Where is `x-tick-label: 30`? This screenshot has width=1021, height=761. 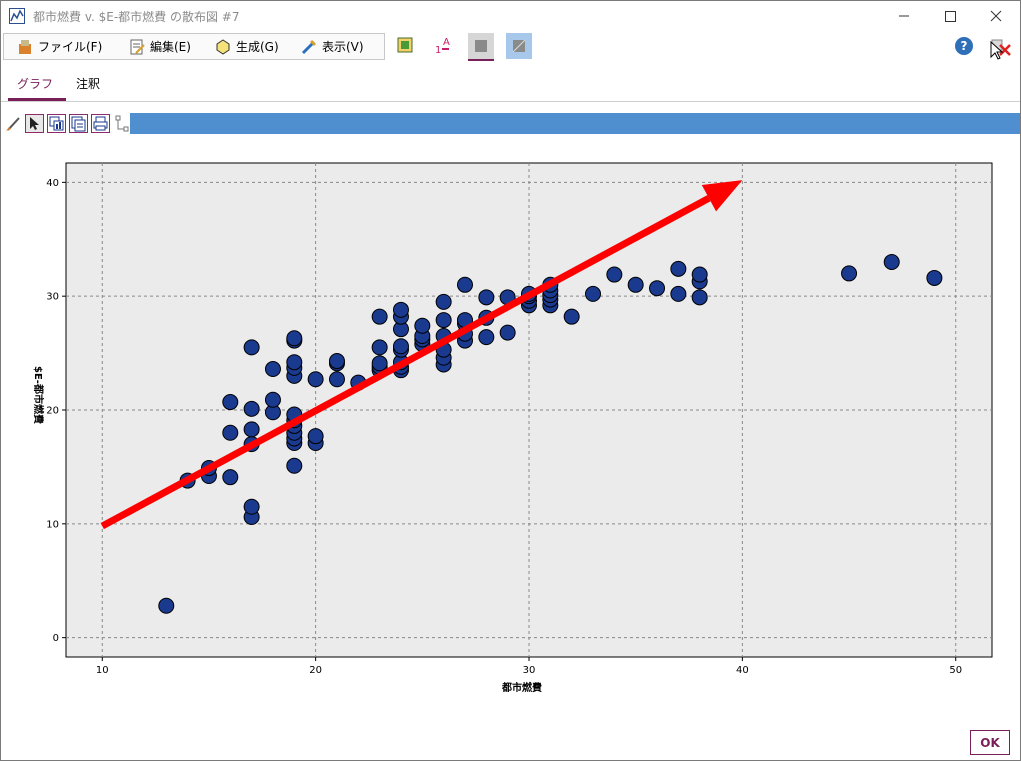 x-tick-label: 30 is located at coordinates (529, 670).